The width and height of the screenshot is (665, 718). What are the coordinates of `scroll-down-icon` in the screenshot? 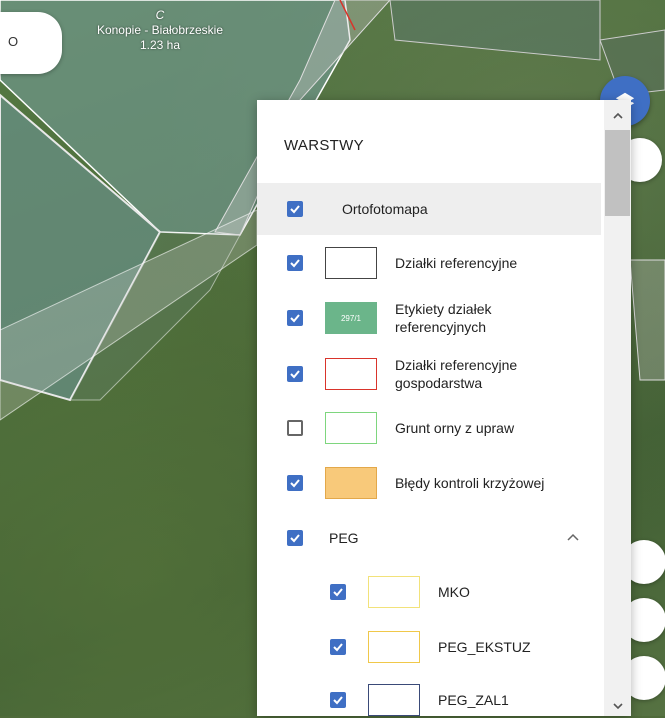 It's located at (617, 706).